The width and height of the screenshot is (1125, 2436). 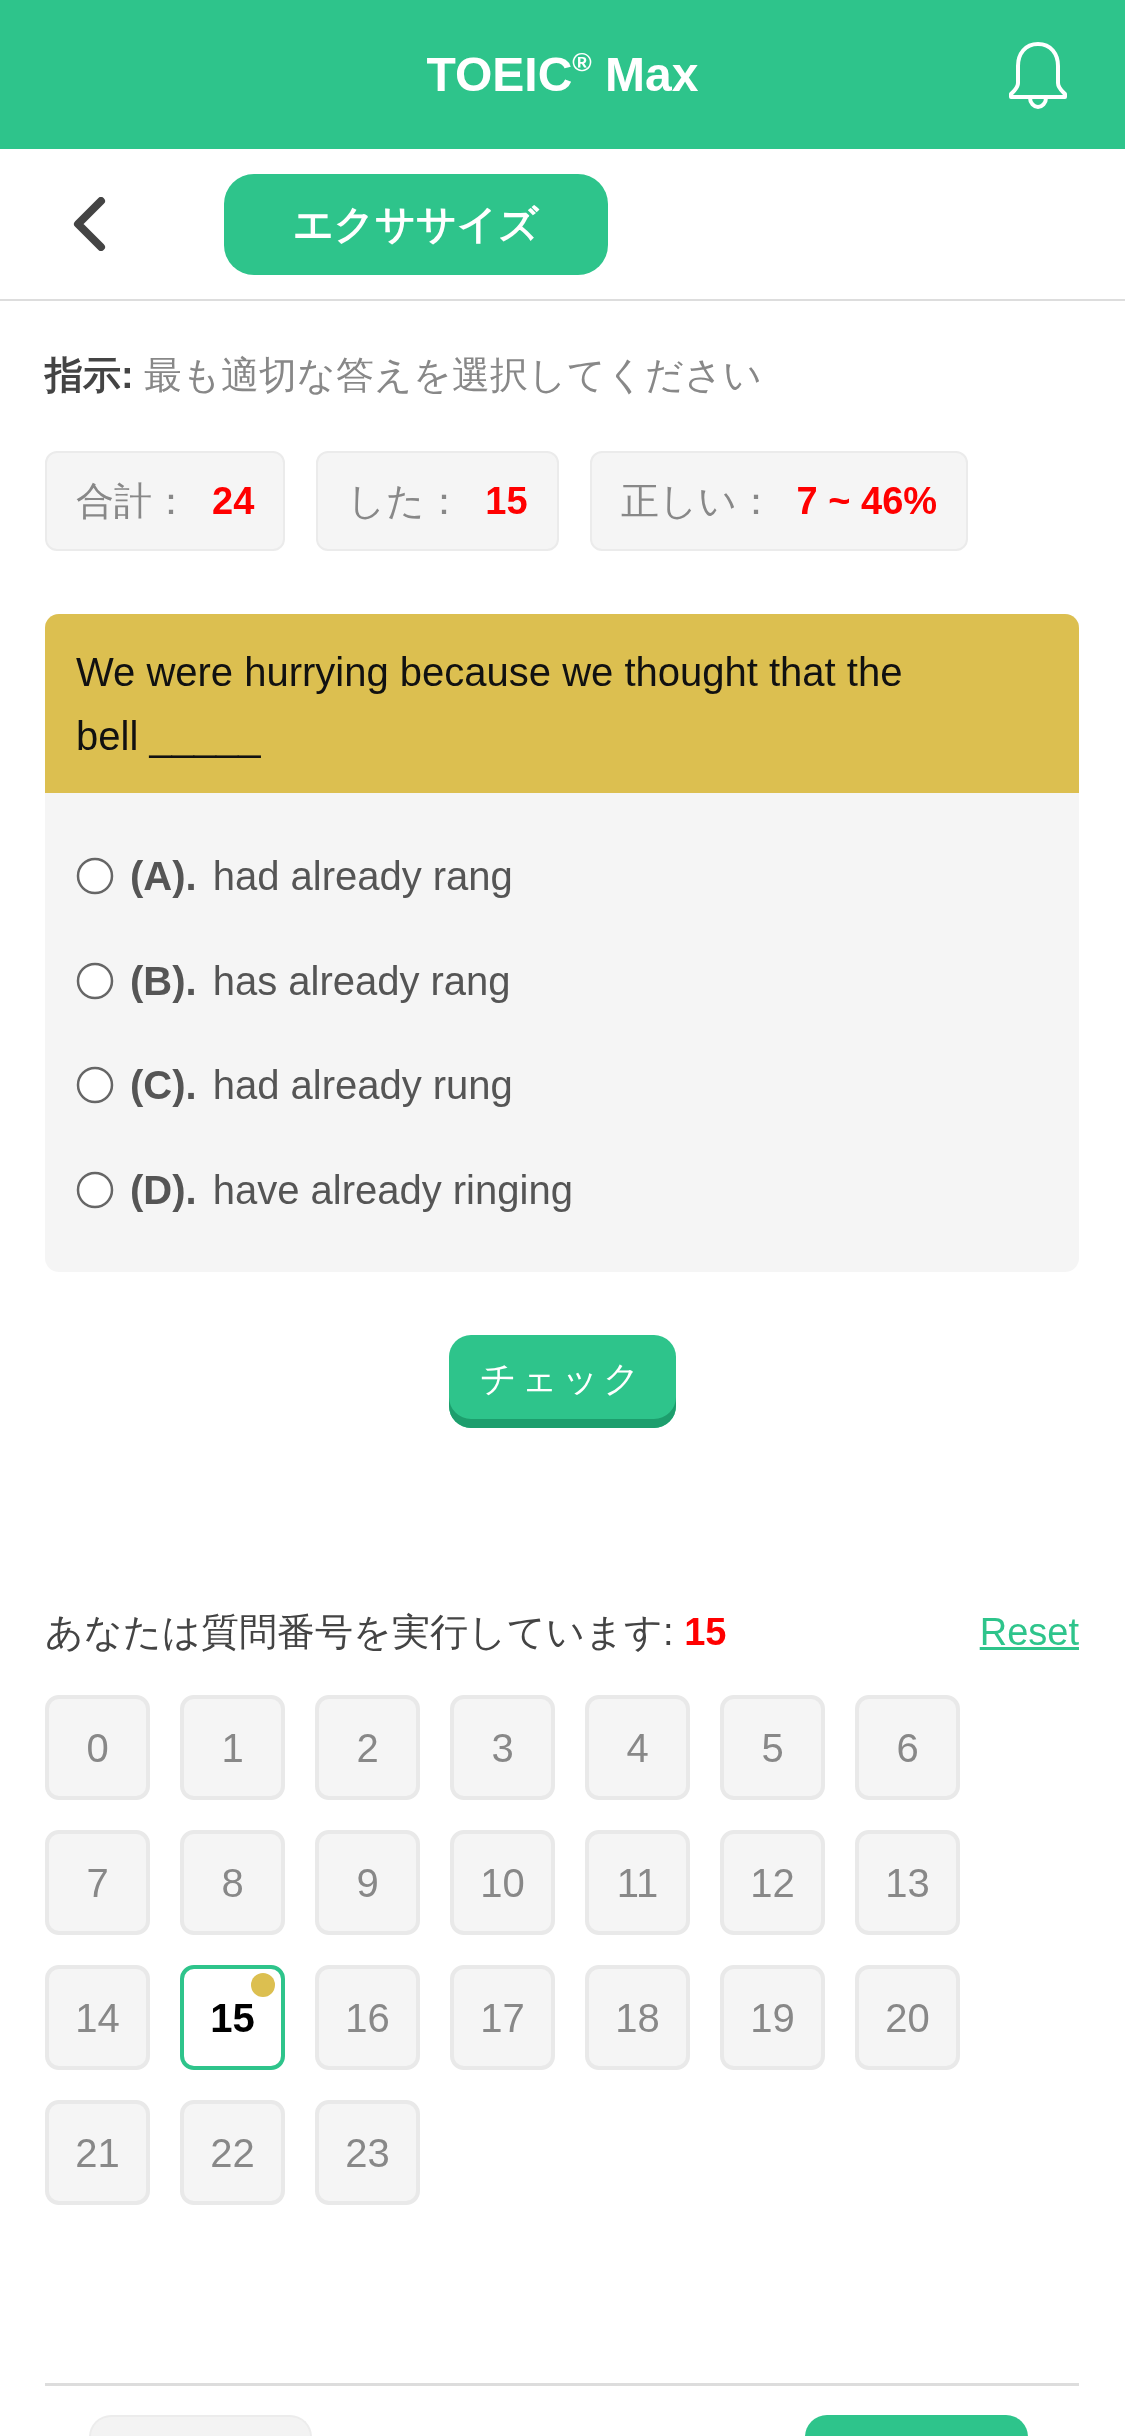 What do you see at coordinates (294, 876) in the screenshot?
I see `answer-option: (A). had already rang` at bounding box center [294, 876].